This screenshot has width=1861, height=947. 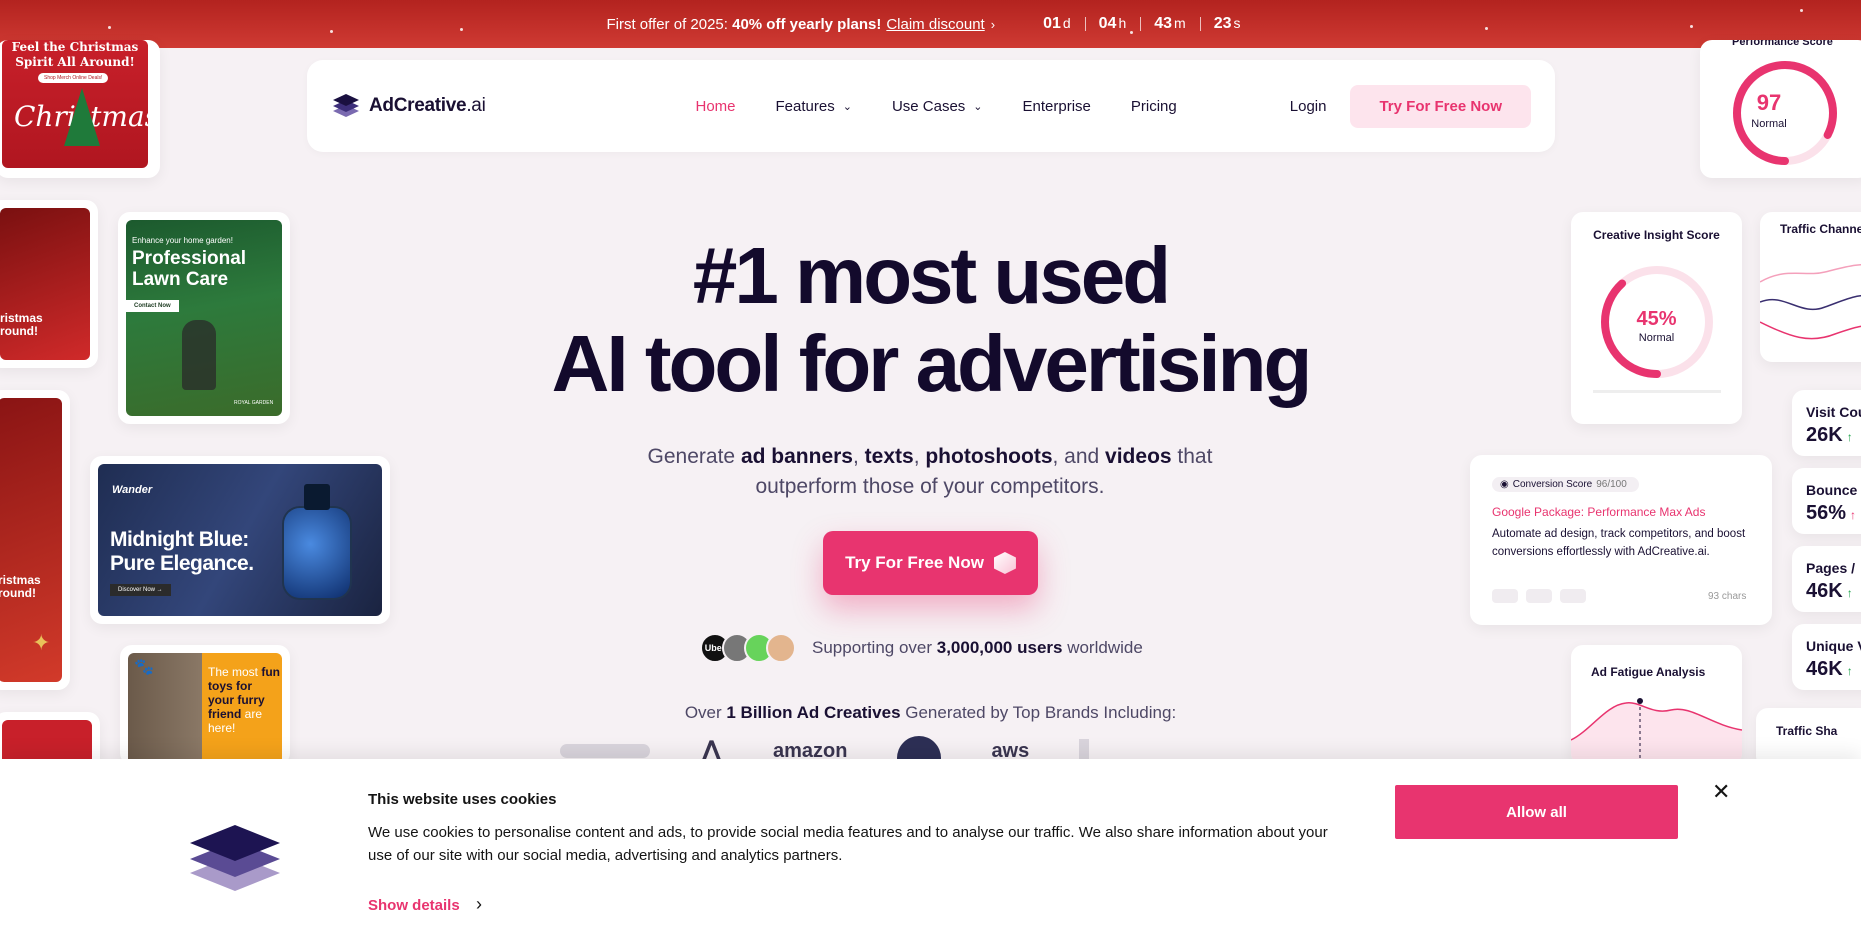 What do you see at coordinates (1727, 596) in the screenshot?
I see `conversion-chars: 93 chars` at bounding box center [1727, 596].